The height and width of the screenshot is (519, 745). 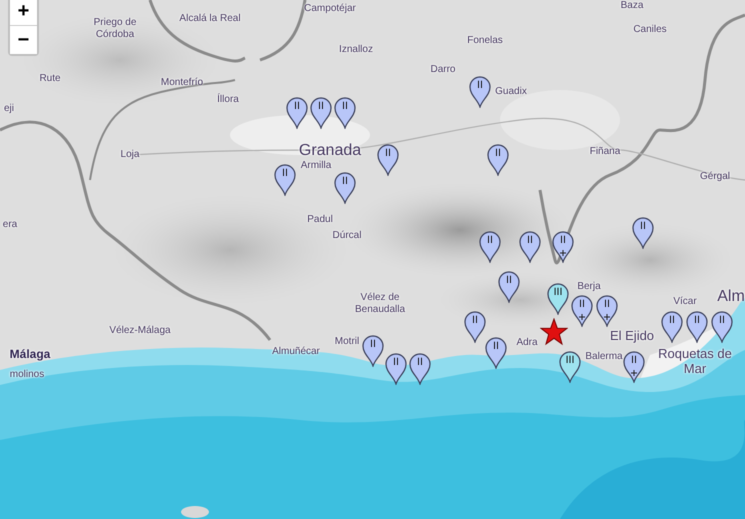 I want to click on place-label: Fonelas, so click(x=485, y=40).